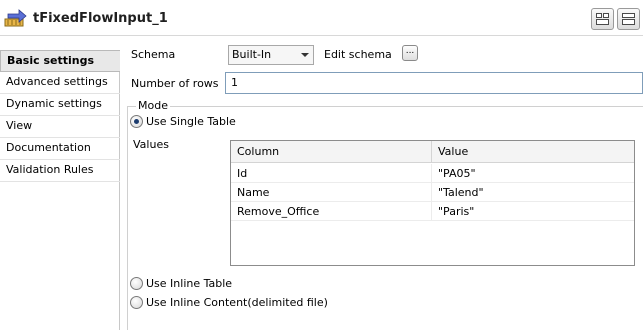  What do you see at coordinates (100, 18) in the screenshot?
I see `component-title: tFixedFlowInput_1` at bounding box center [100, 18].